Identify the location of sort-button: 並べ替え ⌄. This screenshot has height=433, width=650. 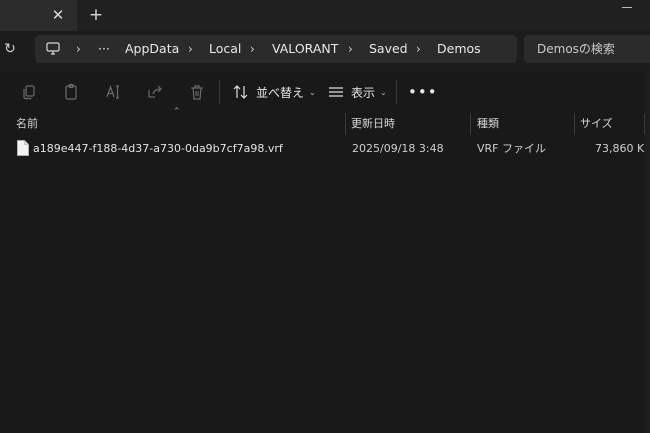
(274, 92).